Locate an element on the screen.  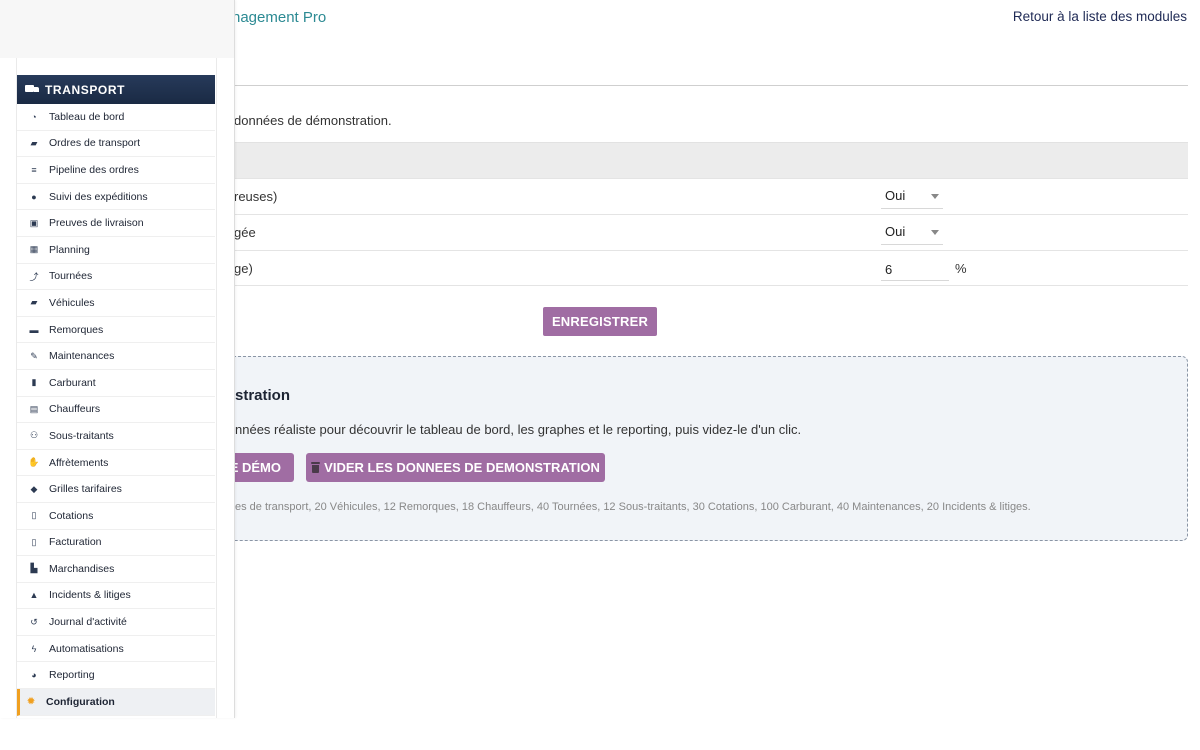
sidebar-item-label: Carburant is located at coordinates (72, 382).